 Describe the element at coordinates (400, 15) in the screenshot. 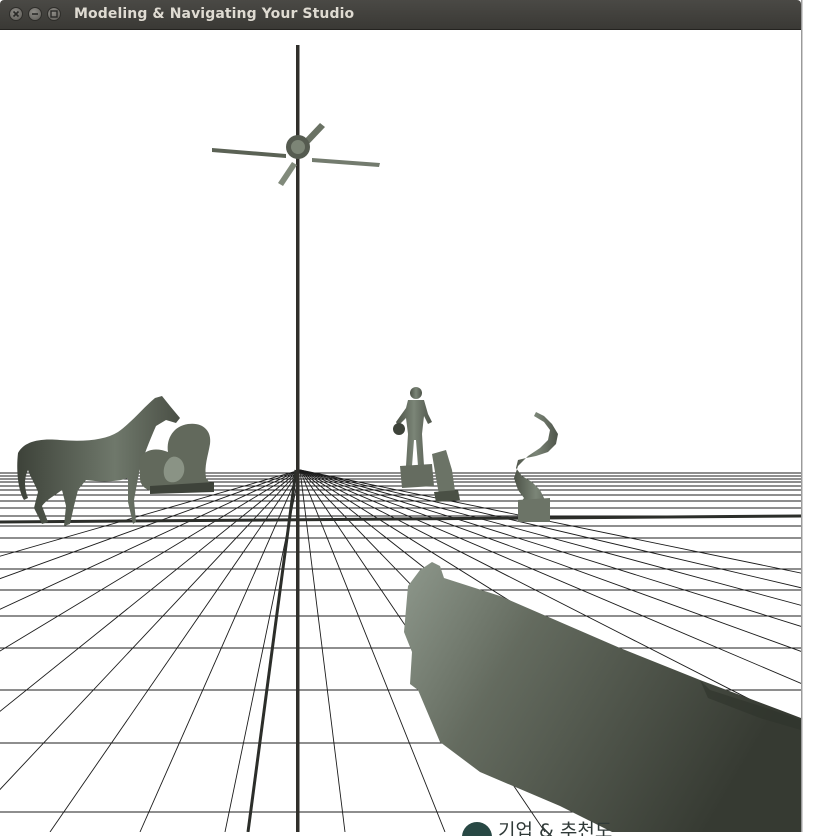

I see `title-bar: Modeling & Navigating Your Studio` at that location.